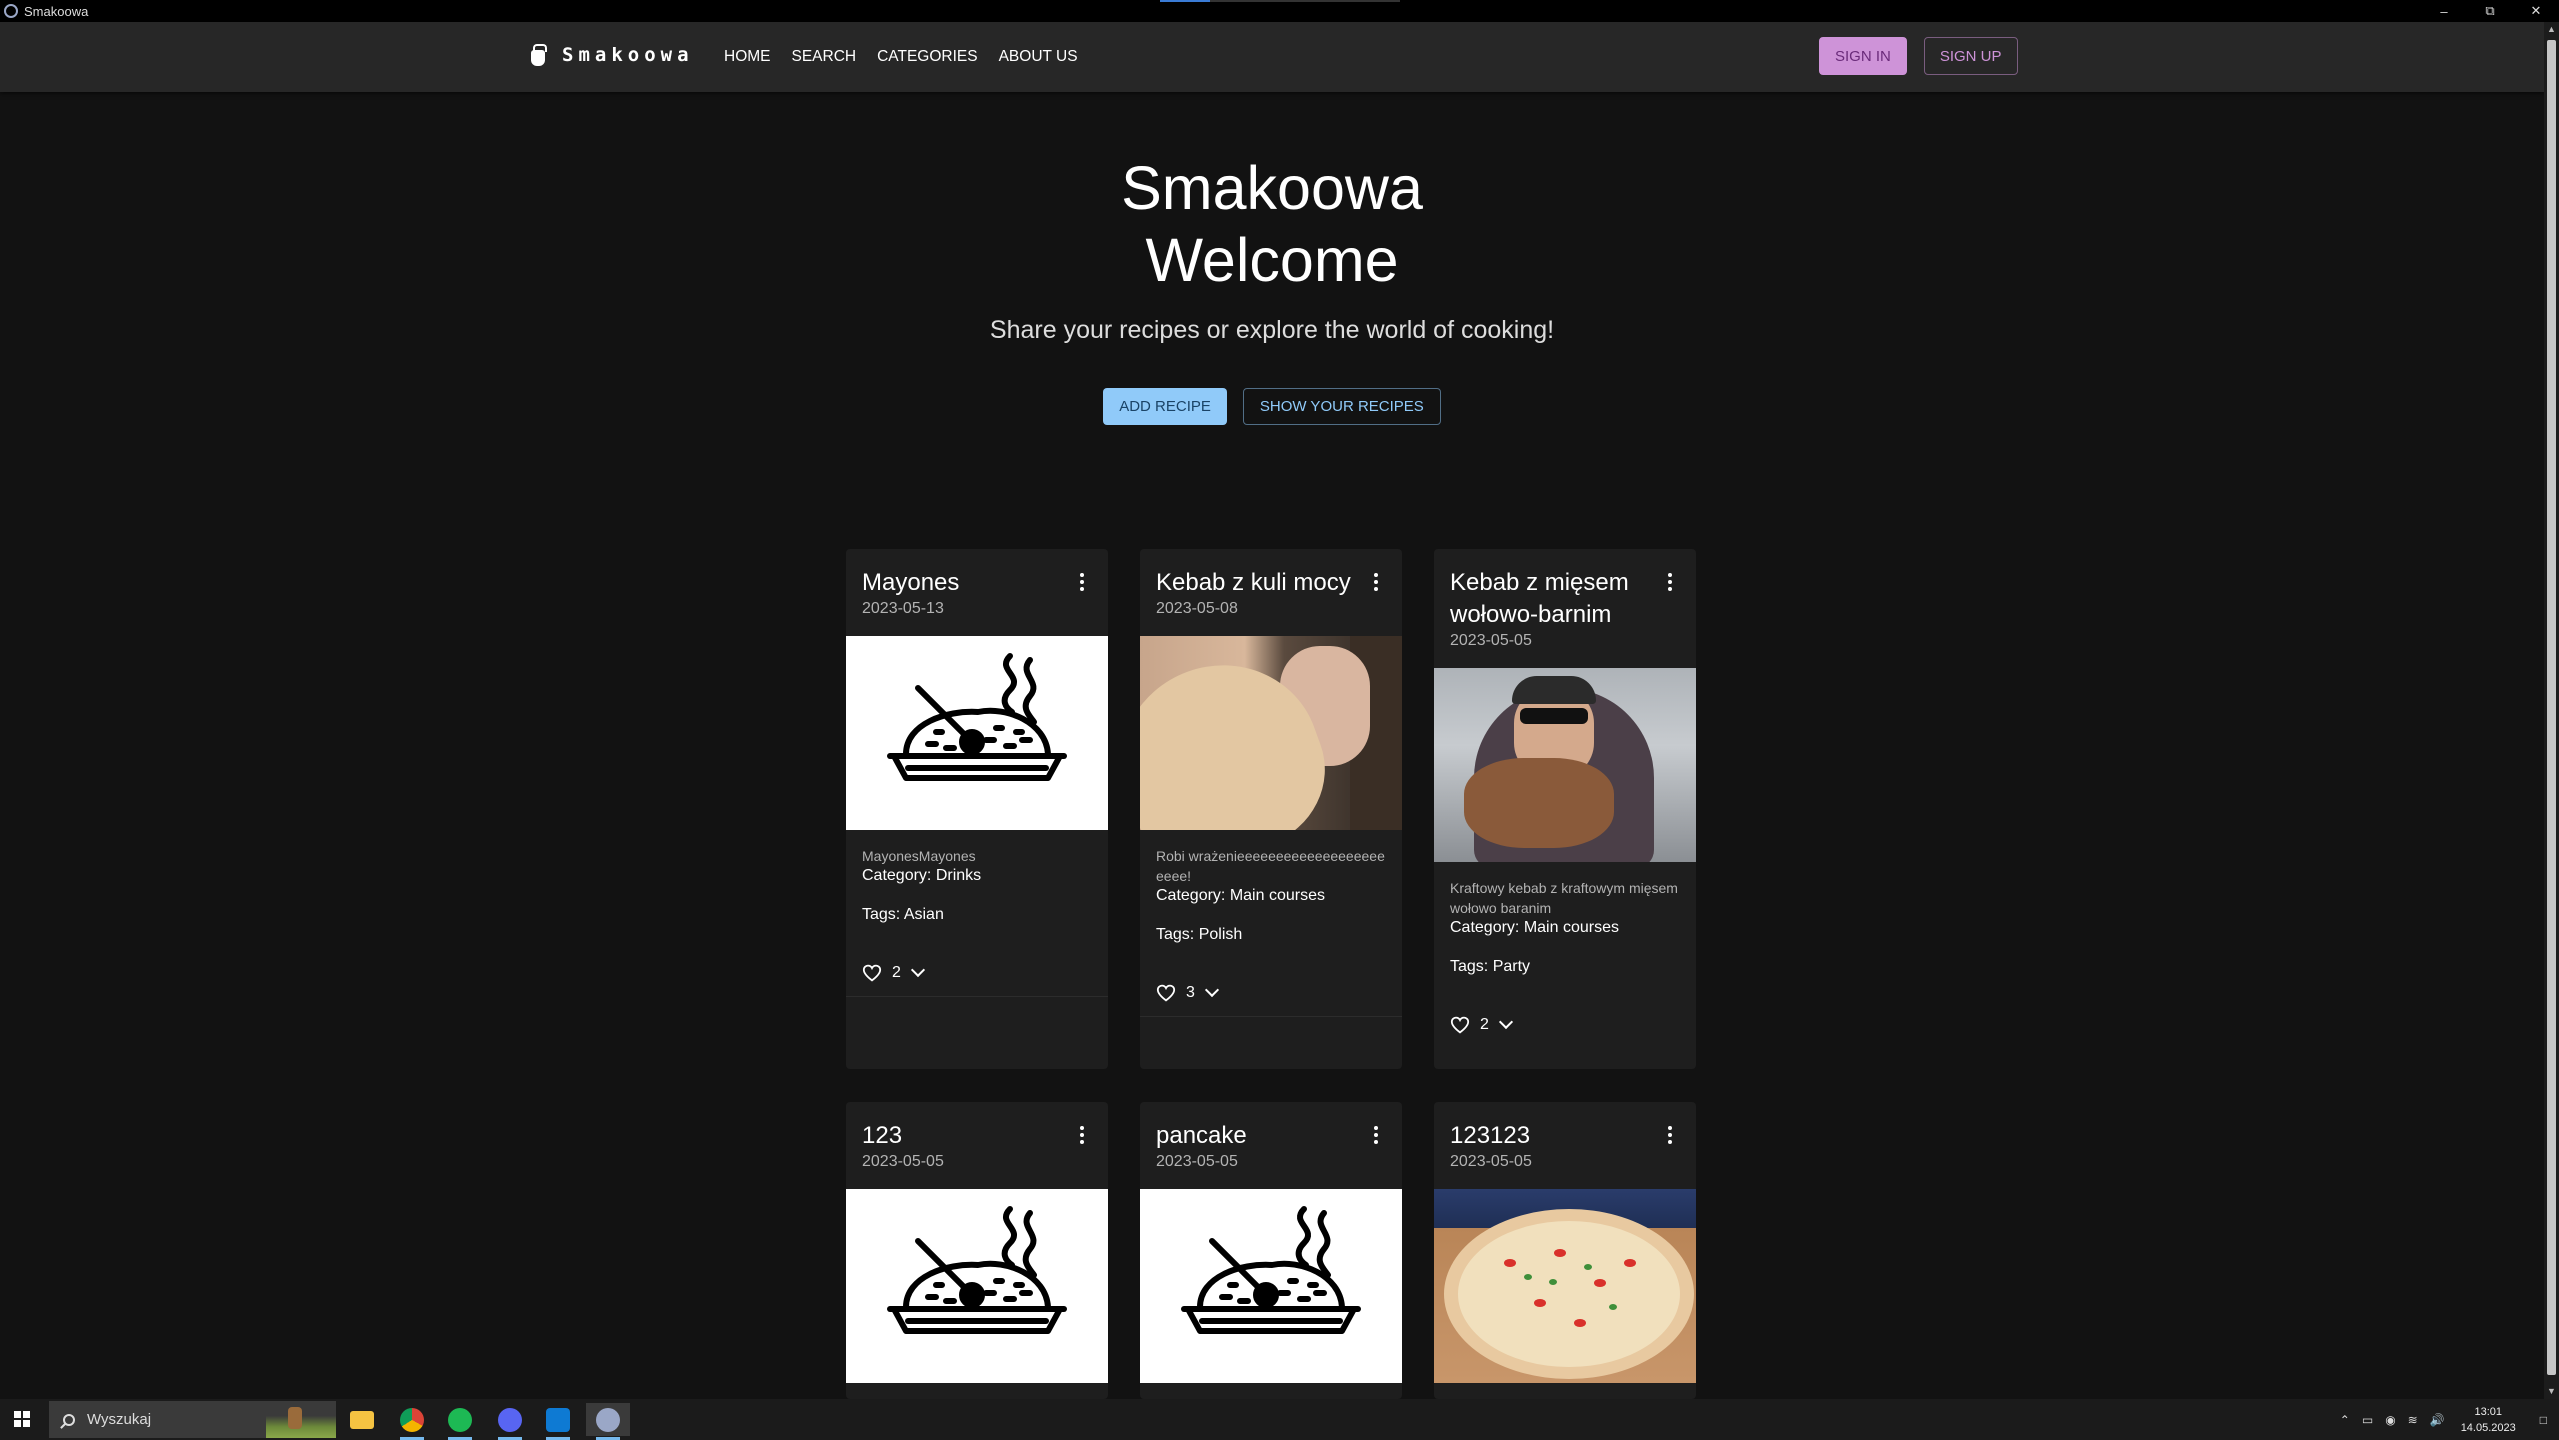  What do you see at coordinates (1341, 406) in the screenshot?
I see `show-your-recipes-button: SHOW YOUR RECIPES` at bounding box center [1341, 406].